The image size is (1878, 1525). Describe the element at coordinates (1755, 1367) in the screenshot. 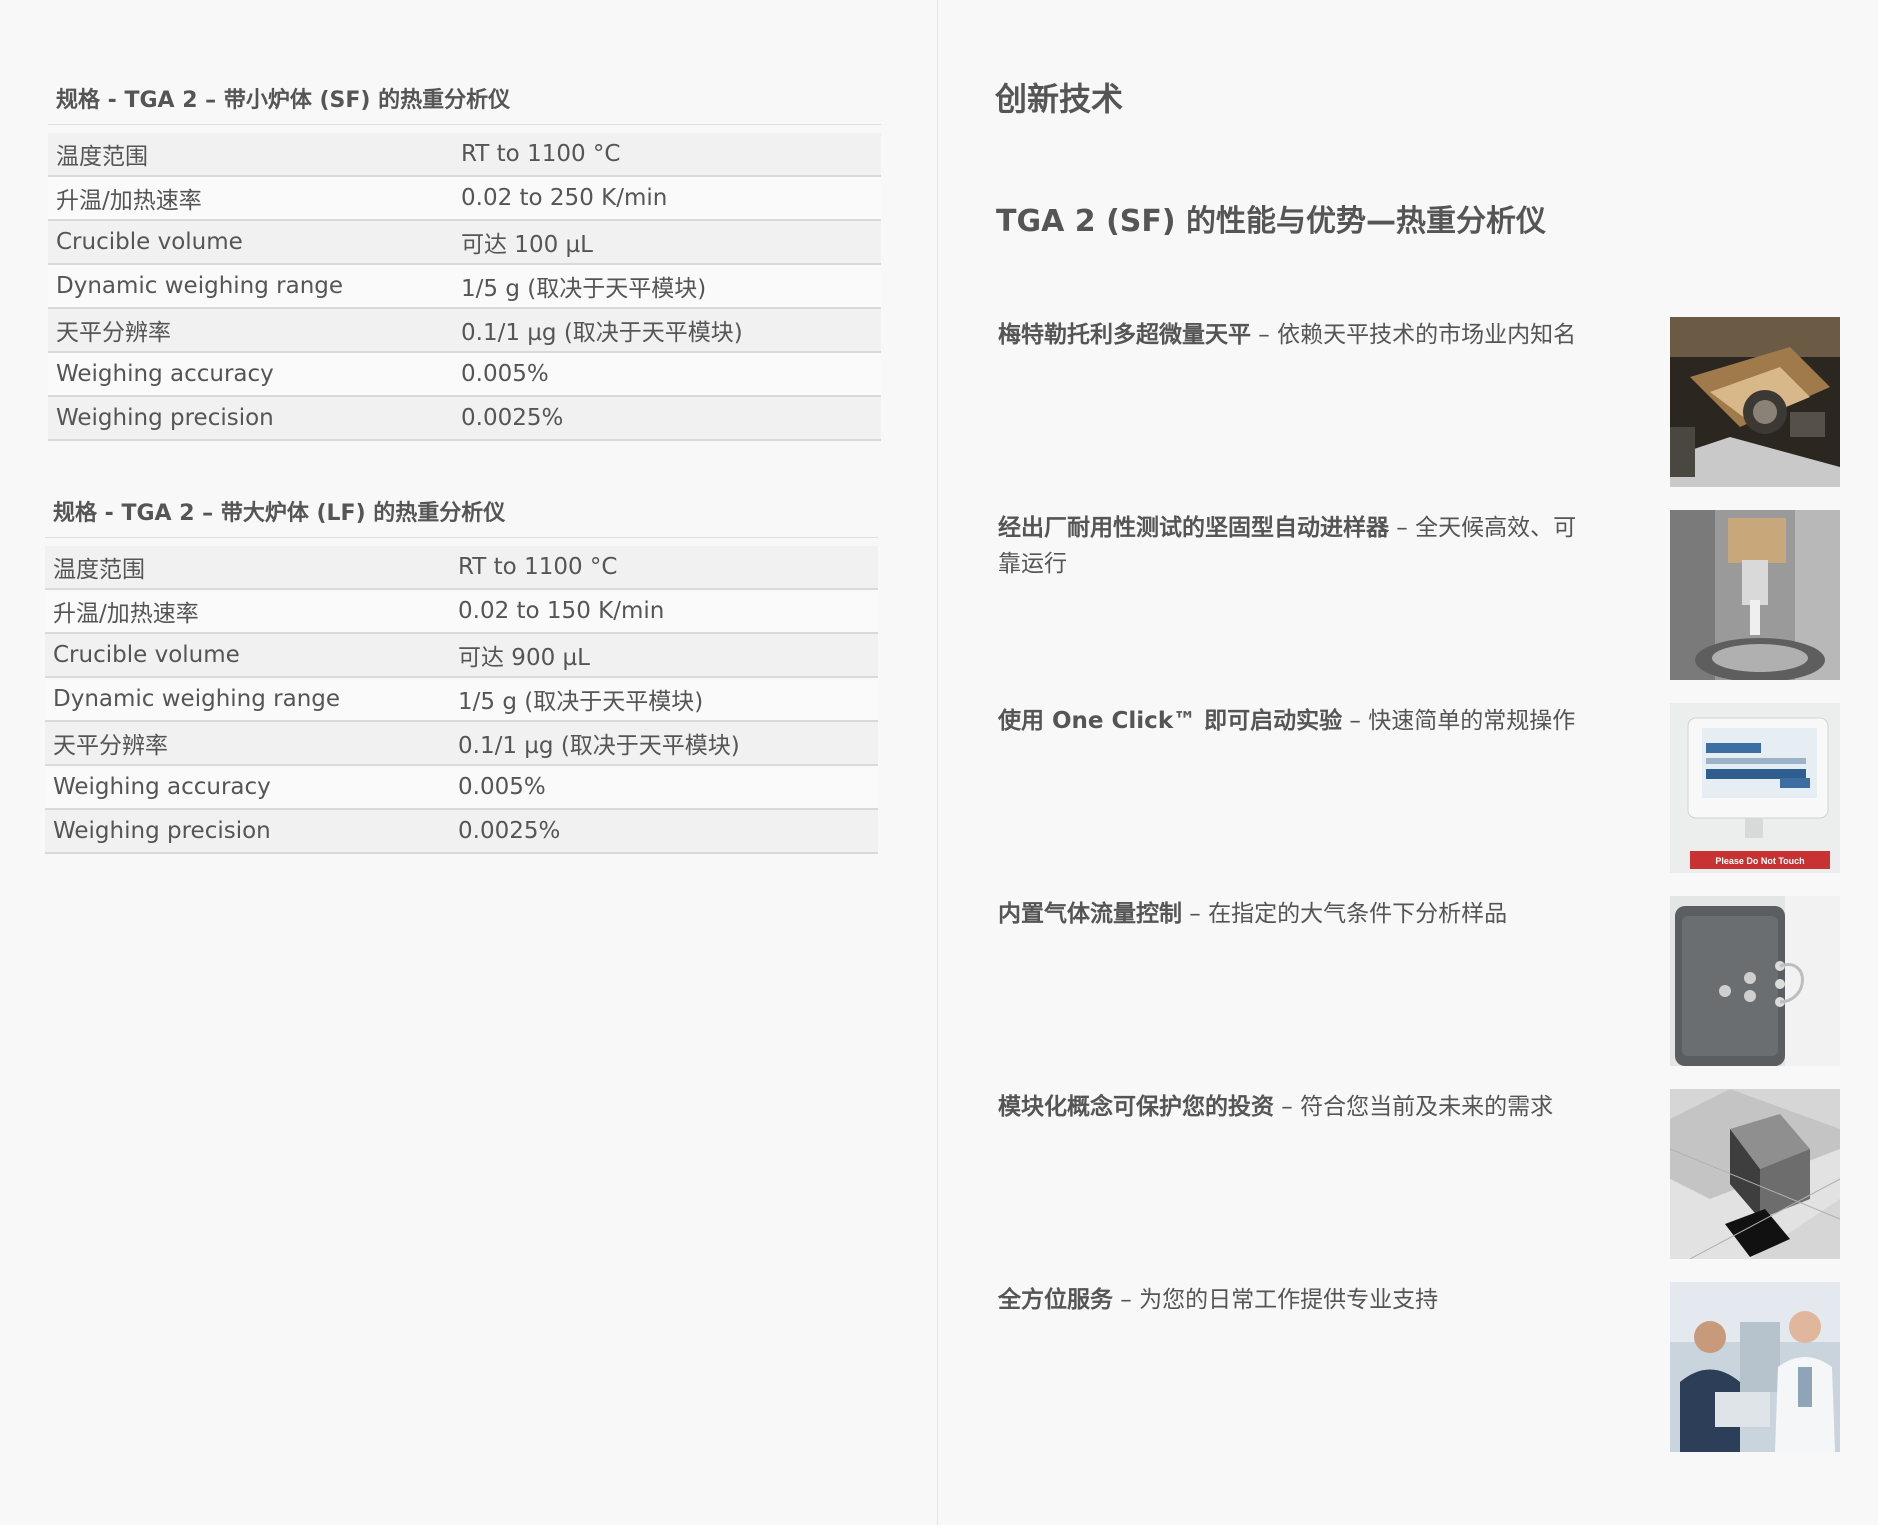

I see `service-engineers-photo` at that location.